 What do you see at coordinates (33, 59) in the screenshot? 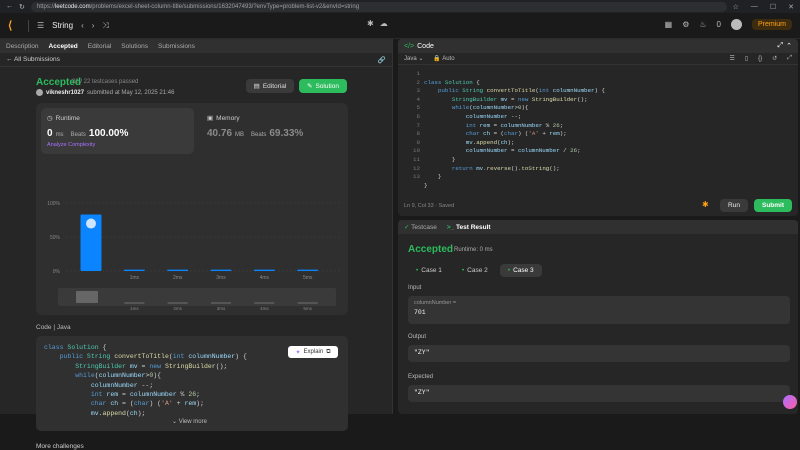
I see `back-to-all-submissions: ← All Submissions` at bounding box center [33, 59].